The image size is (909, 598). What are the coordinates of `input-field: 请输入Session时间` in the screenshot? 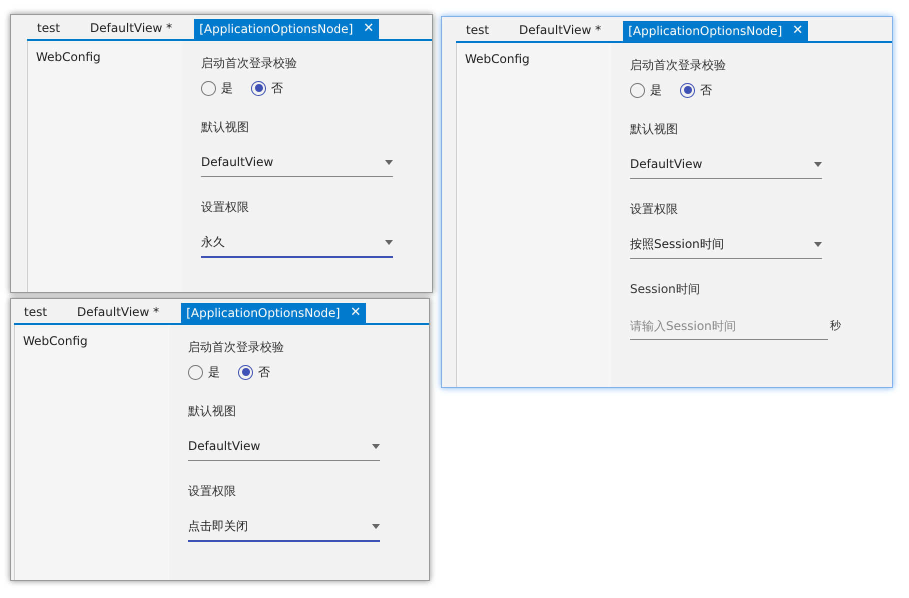 It's located at (729, 324).